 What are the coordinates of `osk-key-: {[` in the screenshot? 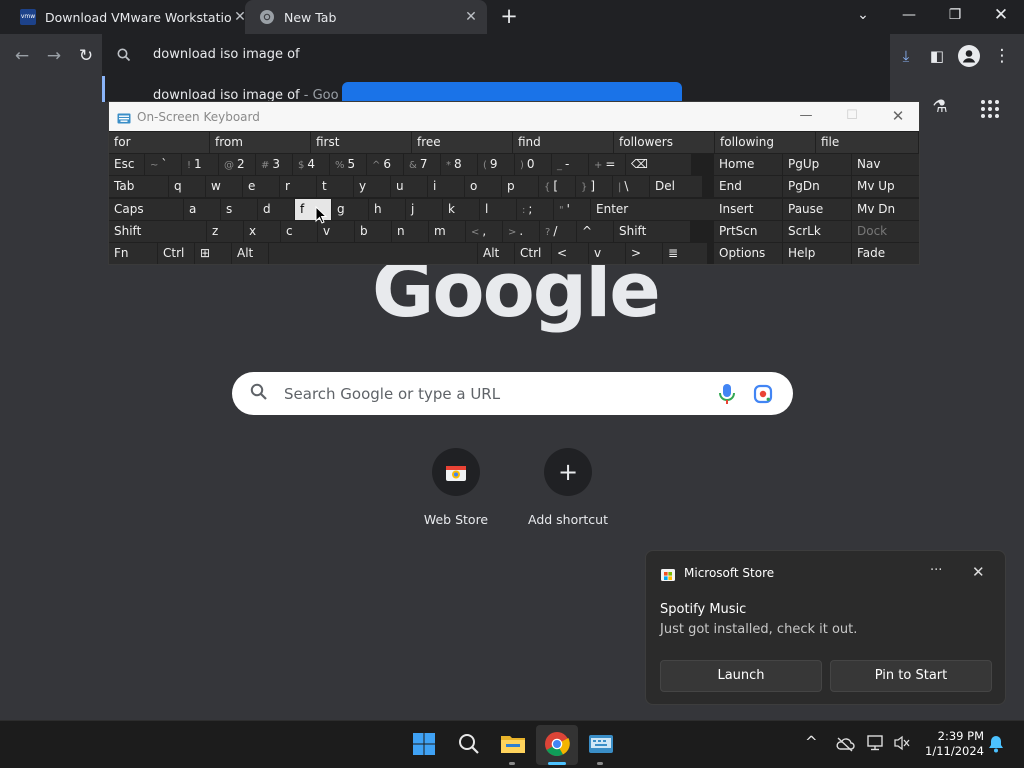 It's located at (557, 187).